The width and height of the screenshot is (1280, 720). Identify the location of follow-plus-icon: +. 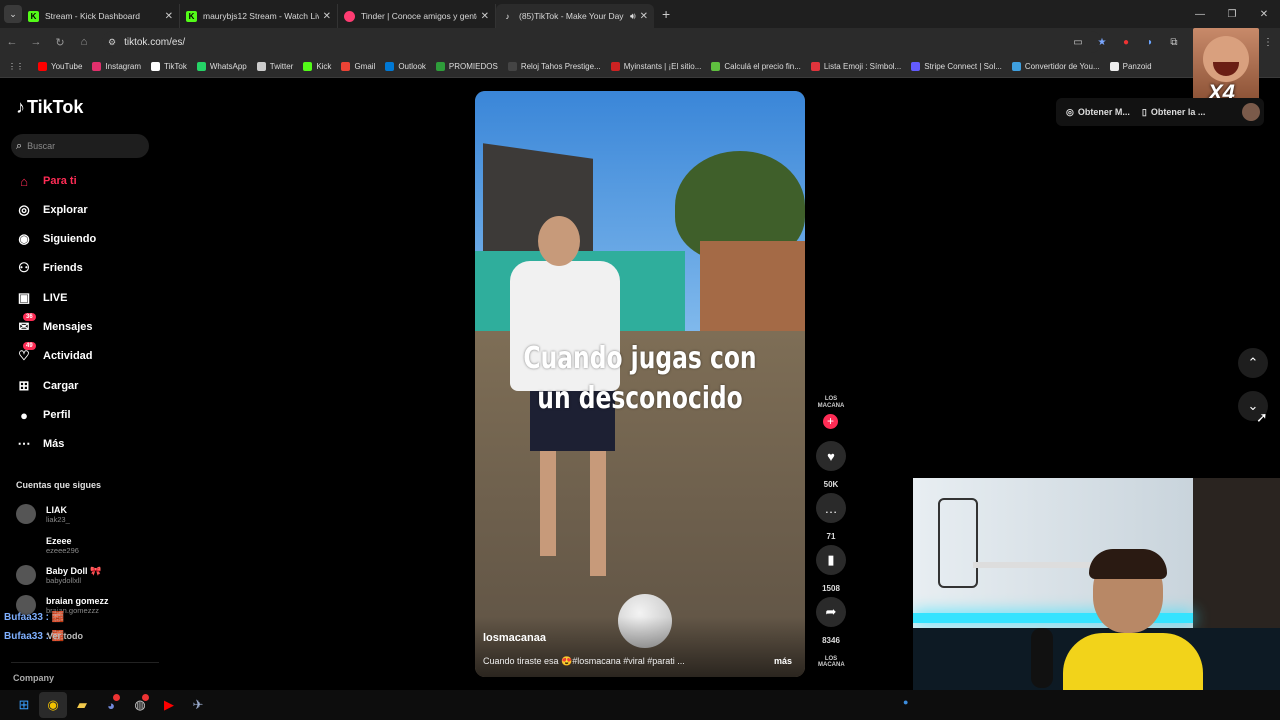
(830, 421).